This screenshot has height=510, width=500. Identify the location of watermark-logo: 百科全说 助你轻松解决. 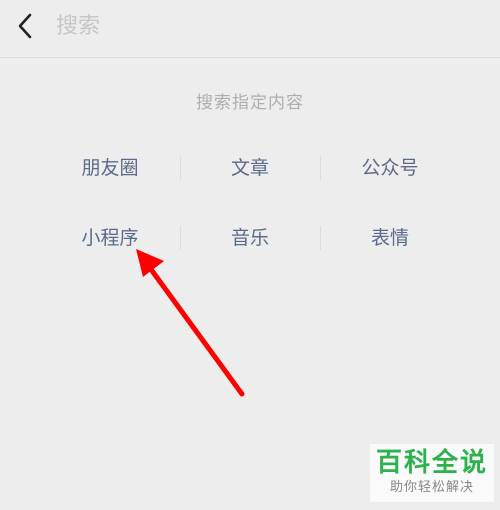
(432, 473).